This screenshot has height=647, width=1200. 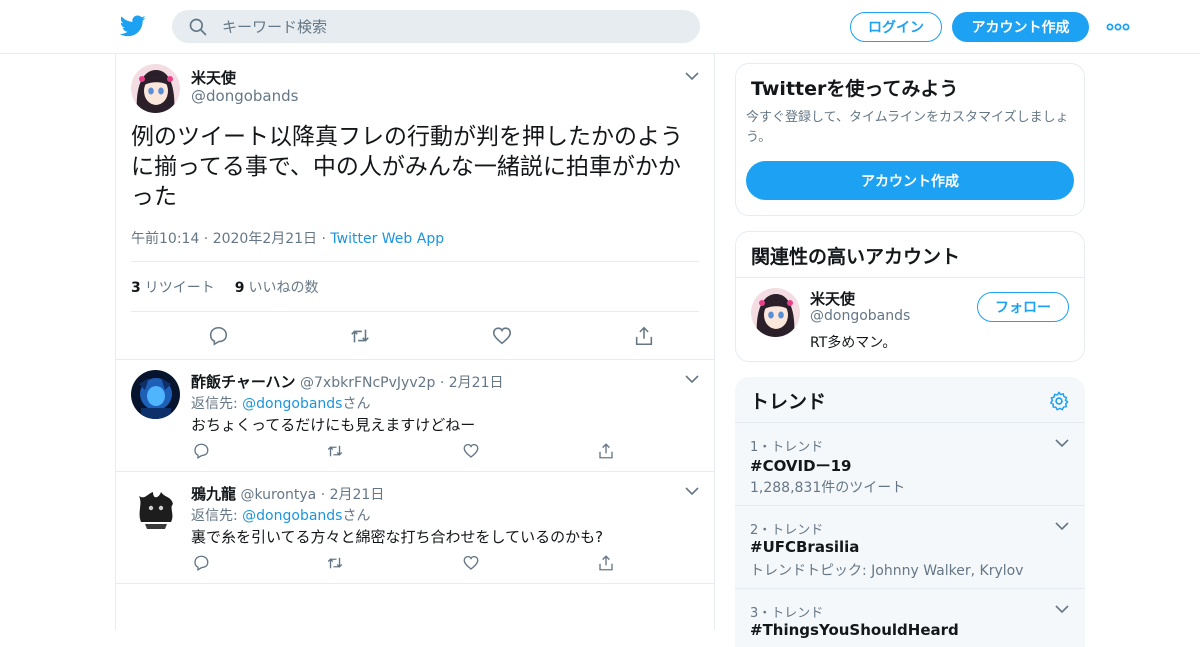 What do you see at coordinates (213, 494) in the screenshot?
I see `reply-author-name: 鴉九龍` at bounding box center [213, 494].